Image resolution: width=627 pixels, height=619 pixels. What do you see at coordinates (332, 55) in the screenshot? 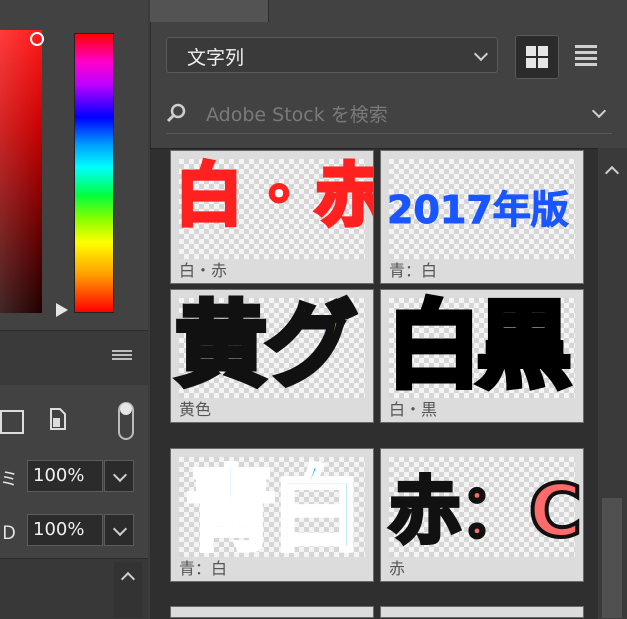
I see `library-dropdown: 文字列` at bounding box center [332, 55].